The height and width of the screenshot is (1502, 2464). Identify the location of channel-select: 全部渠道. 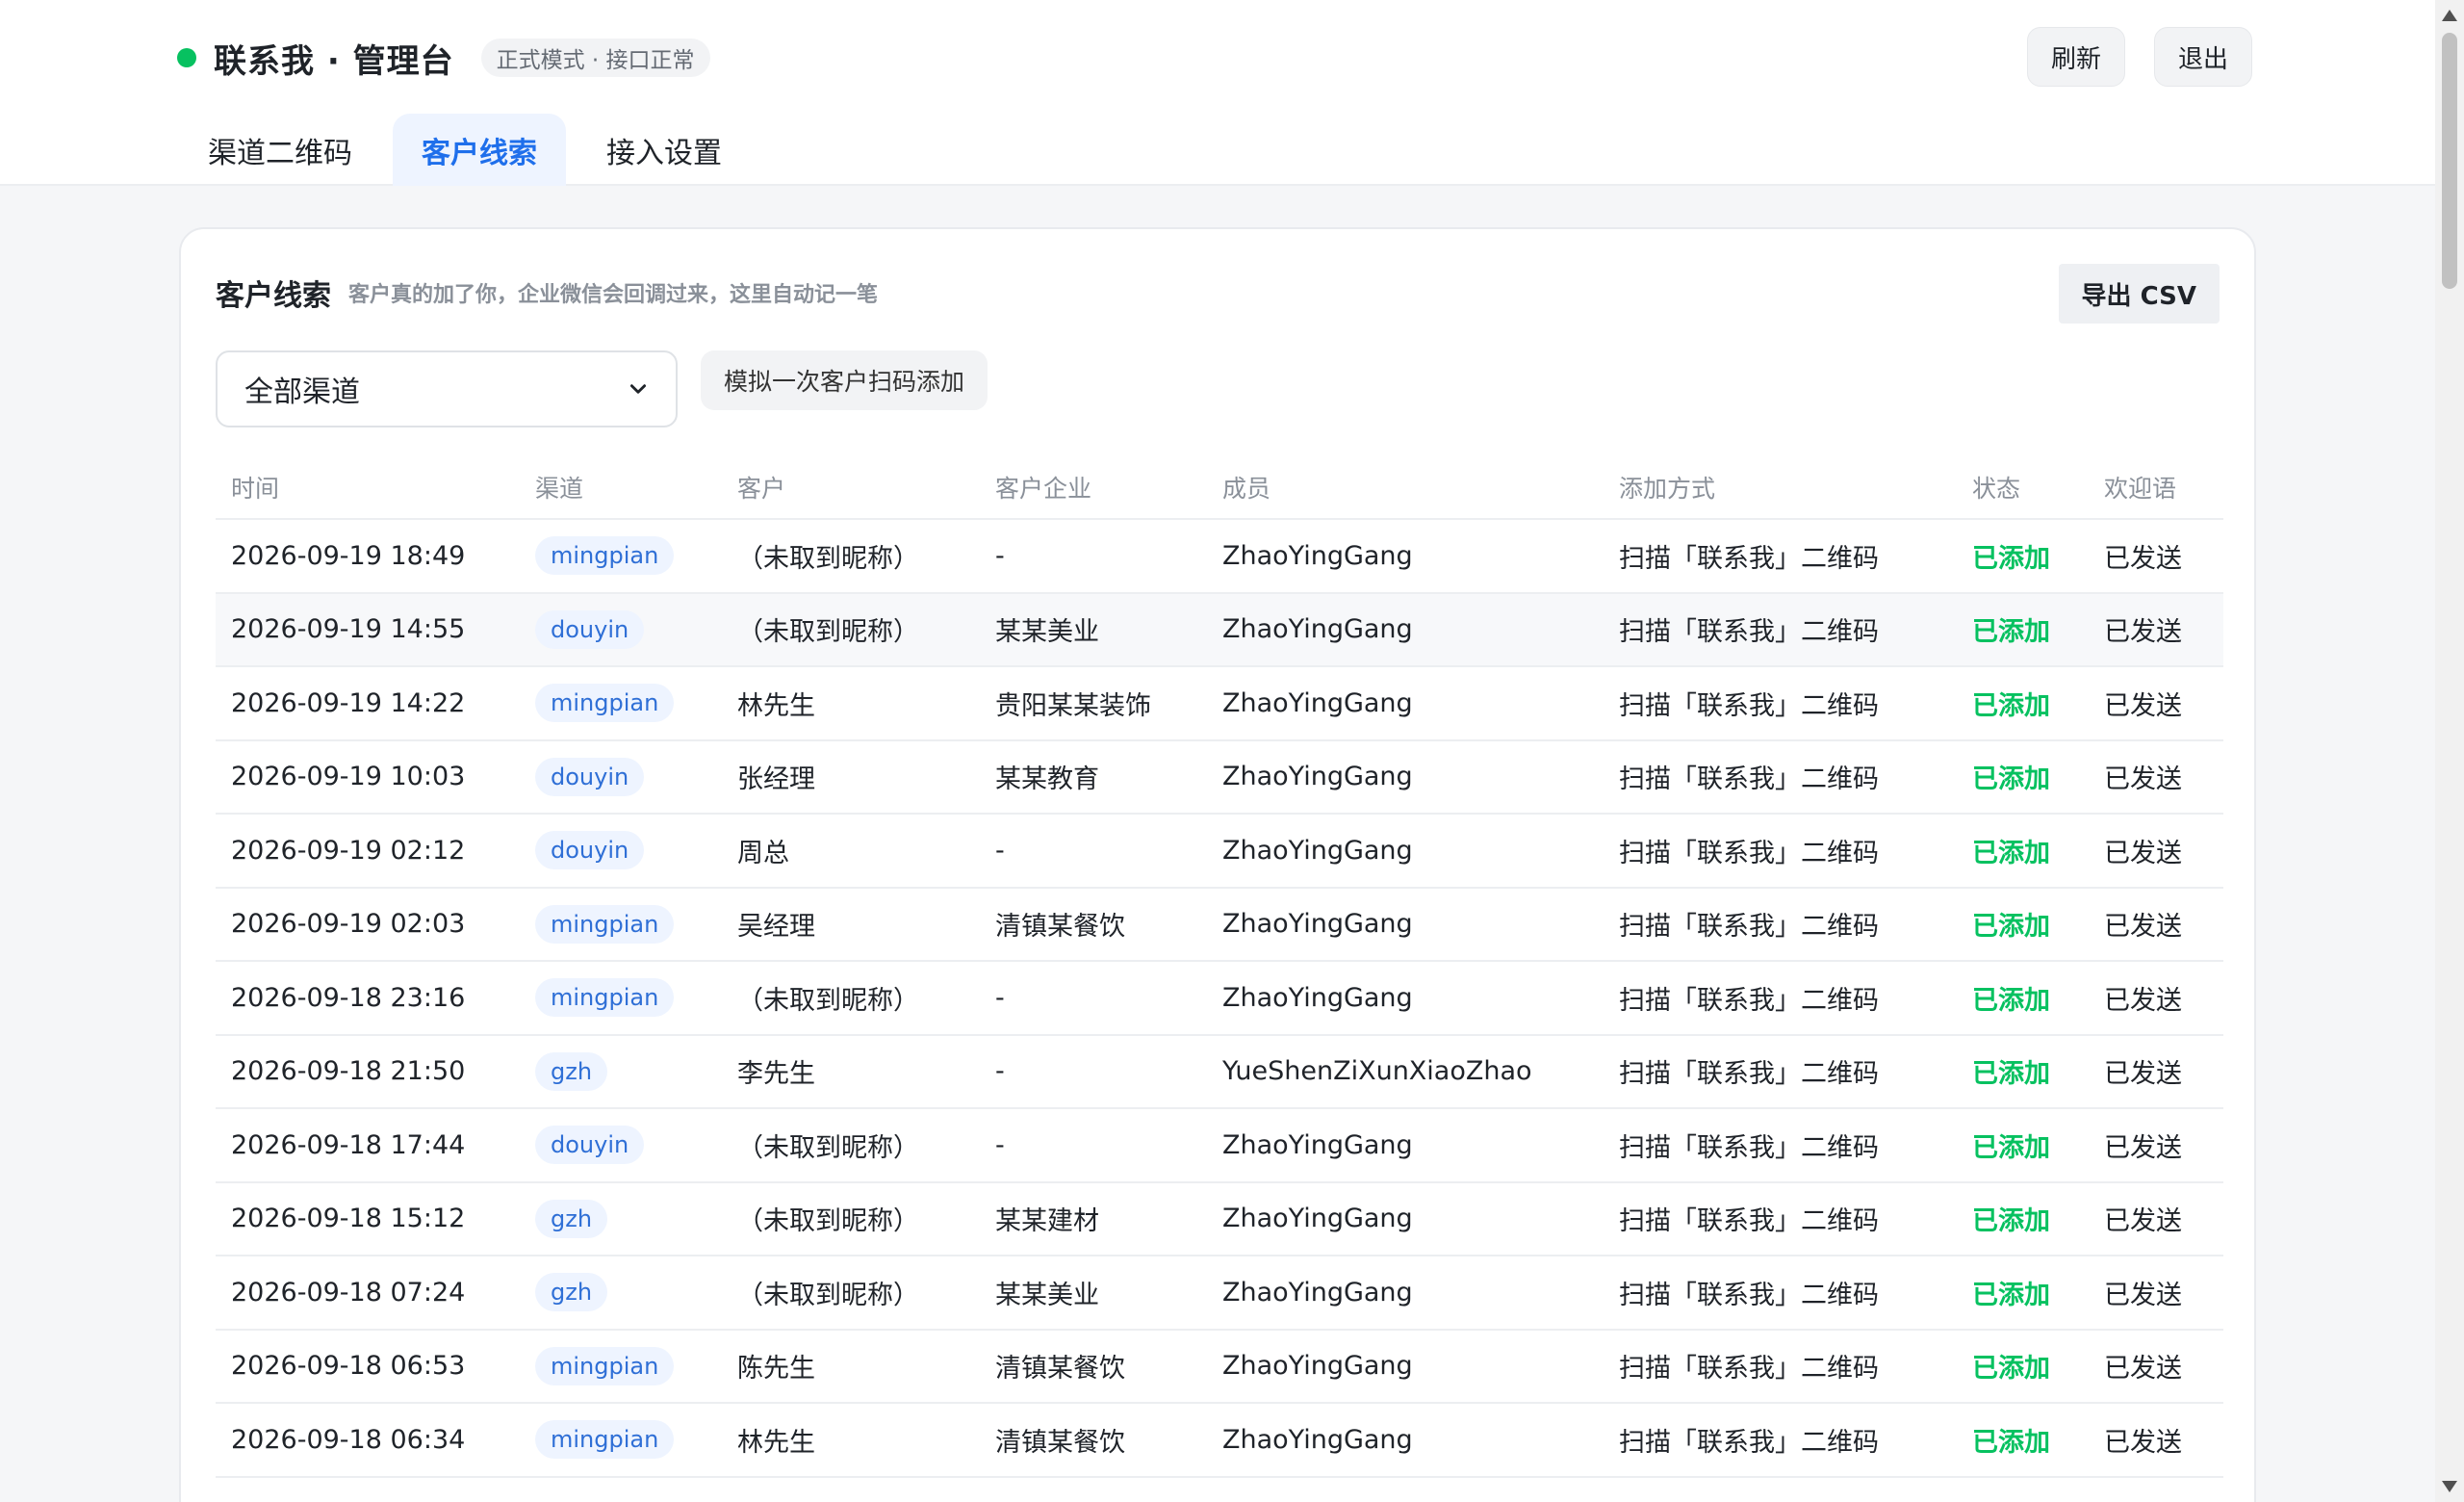
(447, 388).